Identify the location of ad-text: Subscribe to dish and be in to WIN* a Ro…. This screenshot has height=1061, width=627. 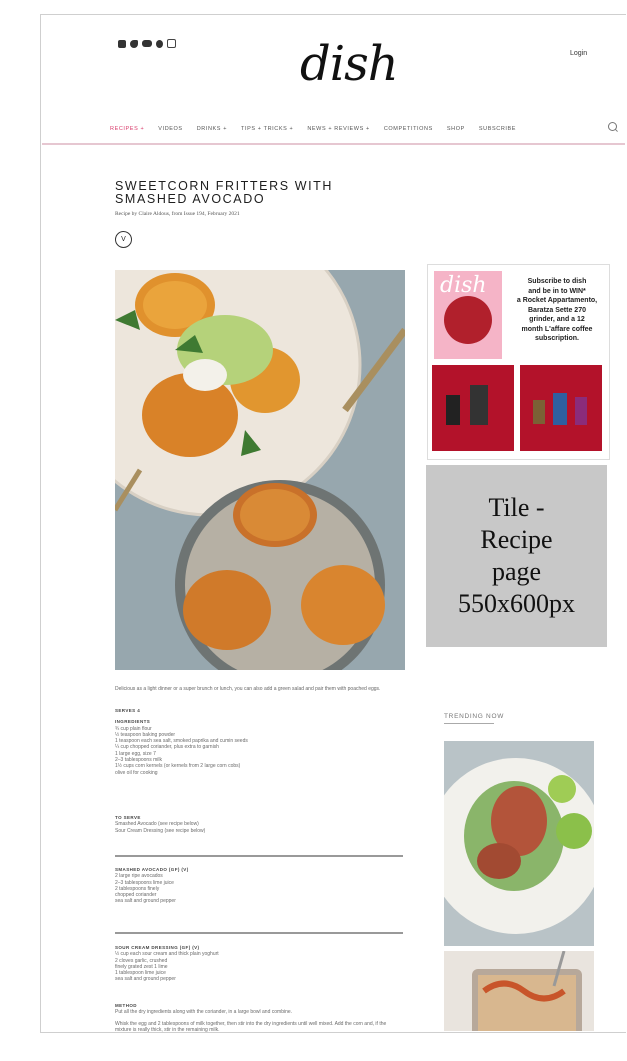
(557, 310).